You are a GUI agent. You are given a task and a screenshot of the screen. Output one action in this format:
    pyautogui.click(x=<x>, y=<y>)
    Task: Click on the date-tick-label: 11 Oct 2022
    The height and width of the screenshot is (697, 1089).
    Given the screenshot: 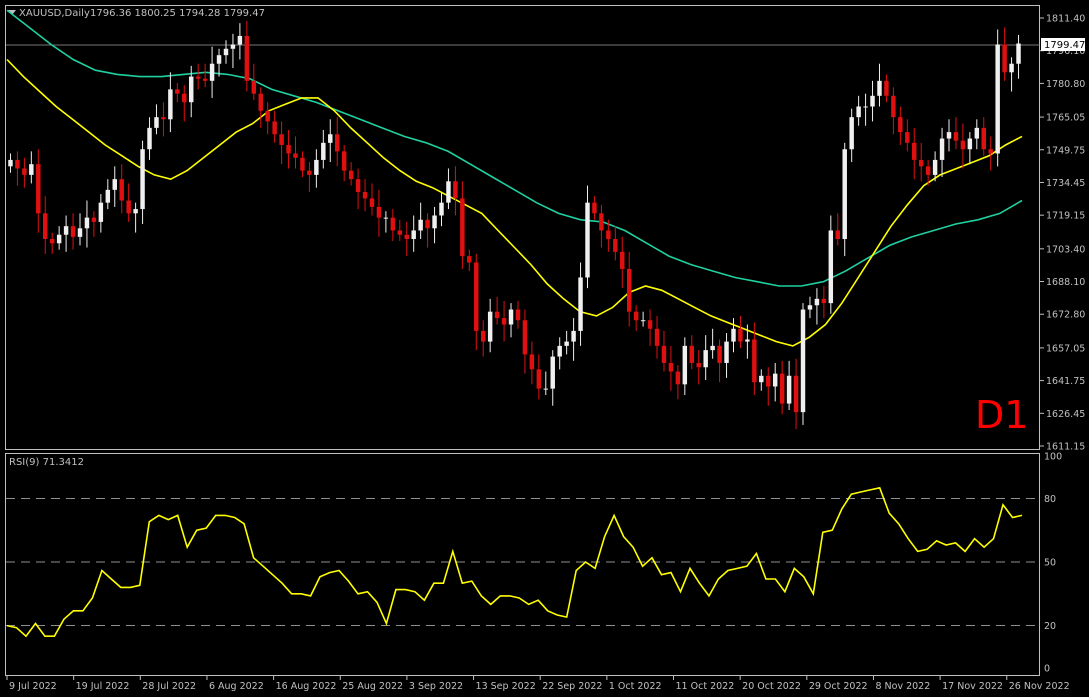 What is the action you would take?
    pyautogui.click(x=705, y=686)
    